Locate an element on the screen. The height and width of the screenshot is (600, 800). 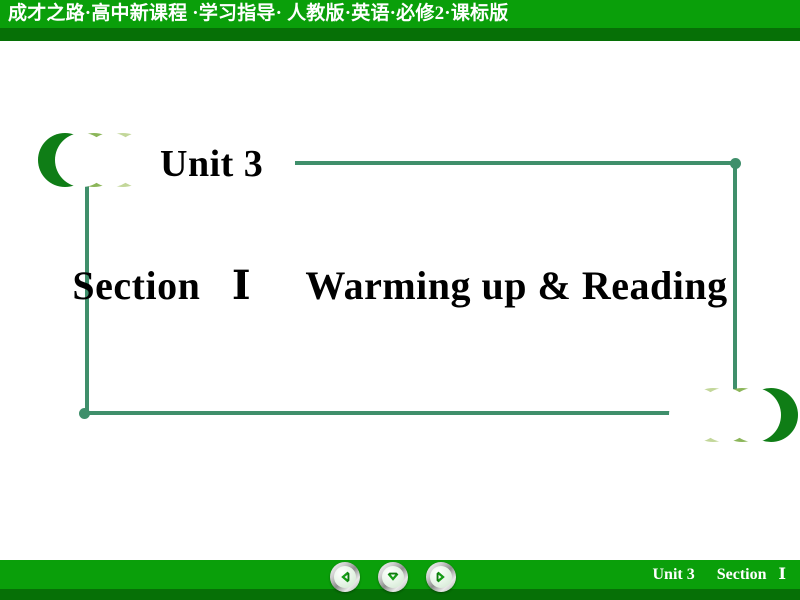
arrow-down-icon is located at coordinates (393, 577).